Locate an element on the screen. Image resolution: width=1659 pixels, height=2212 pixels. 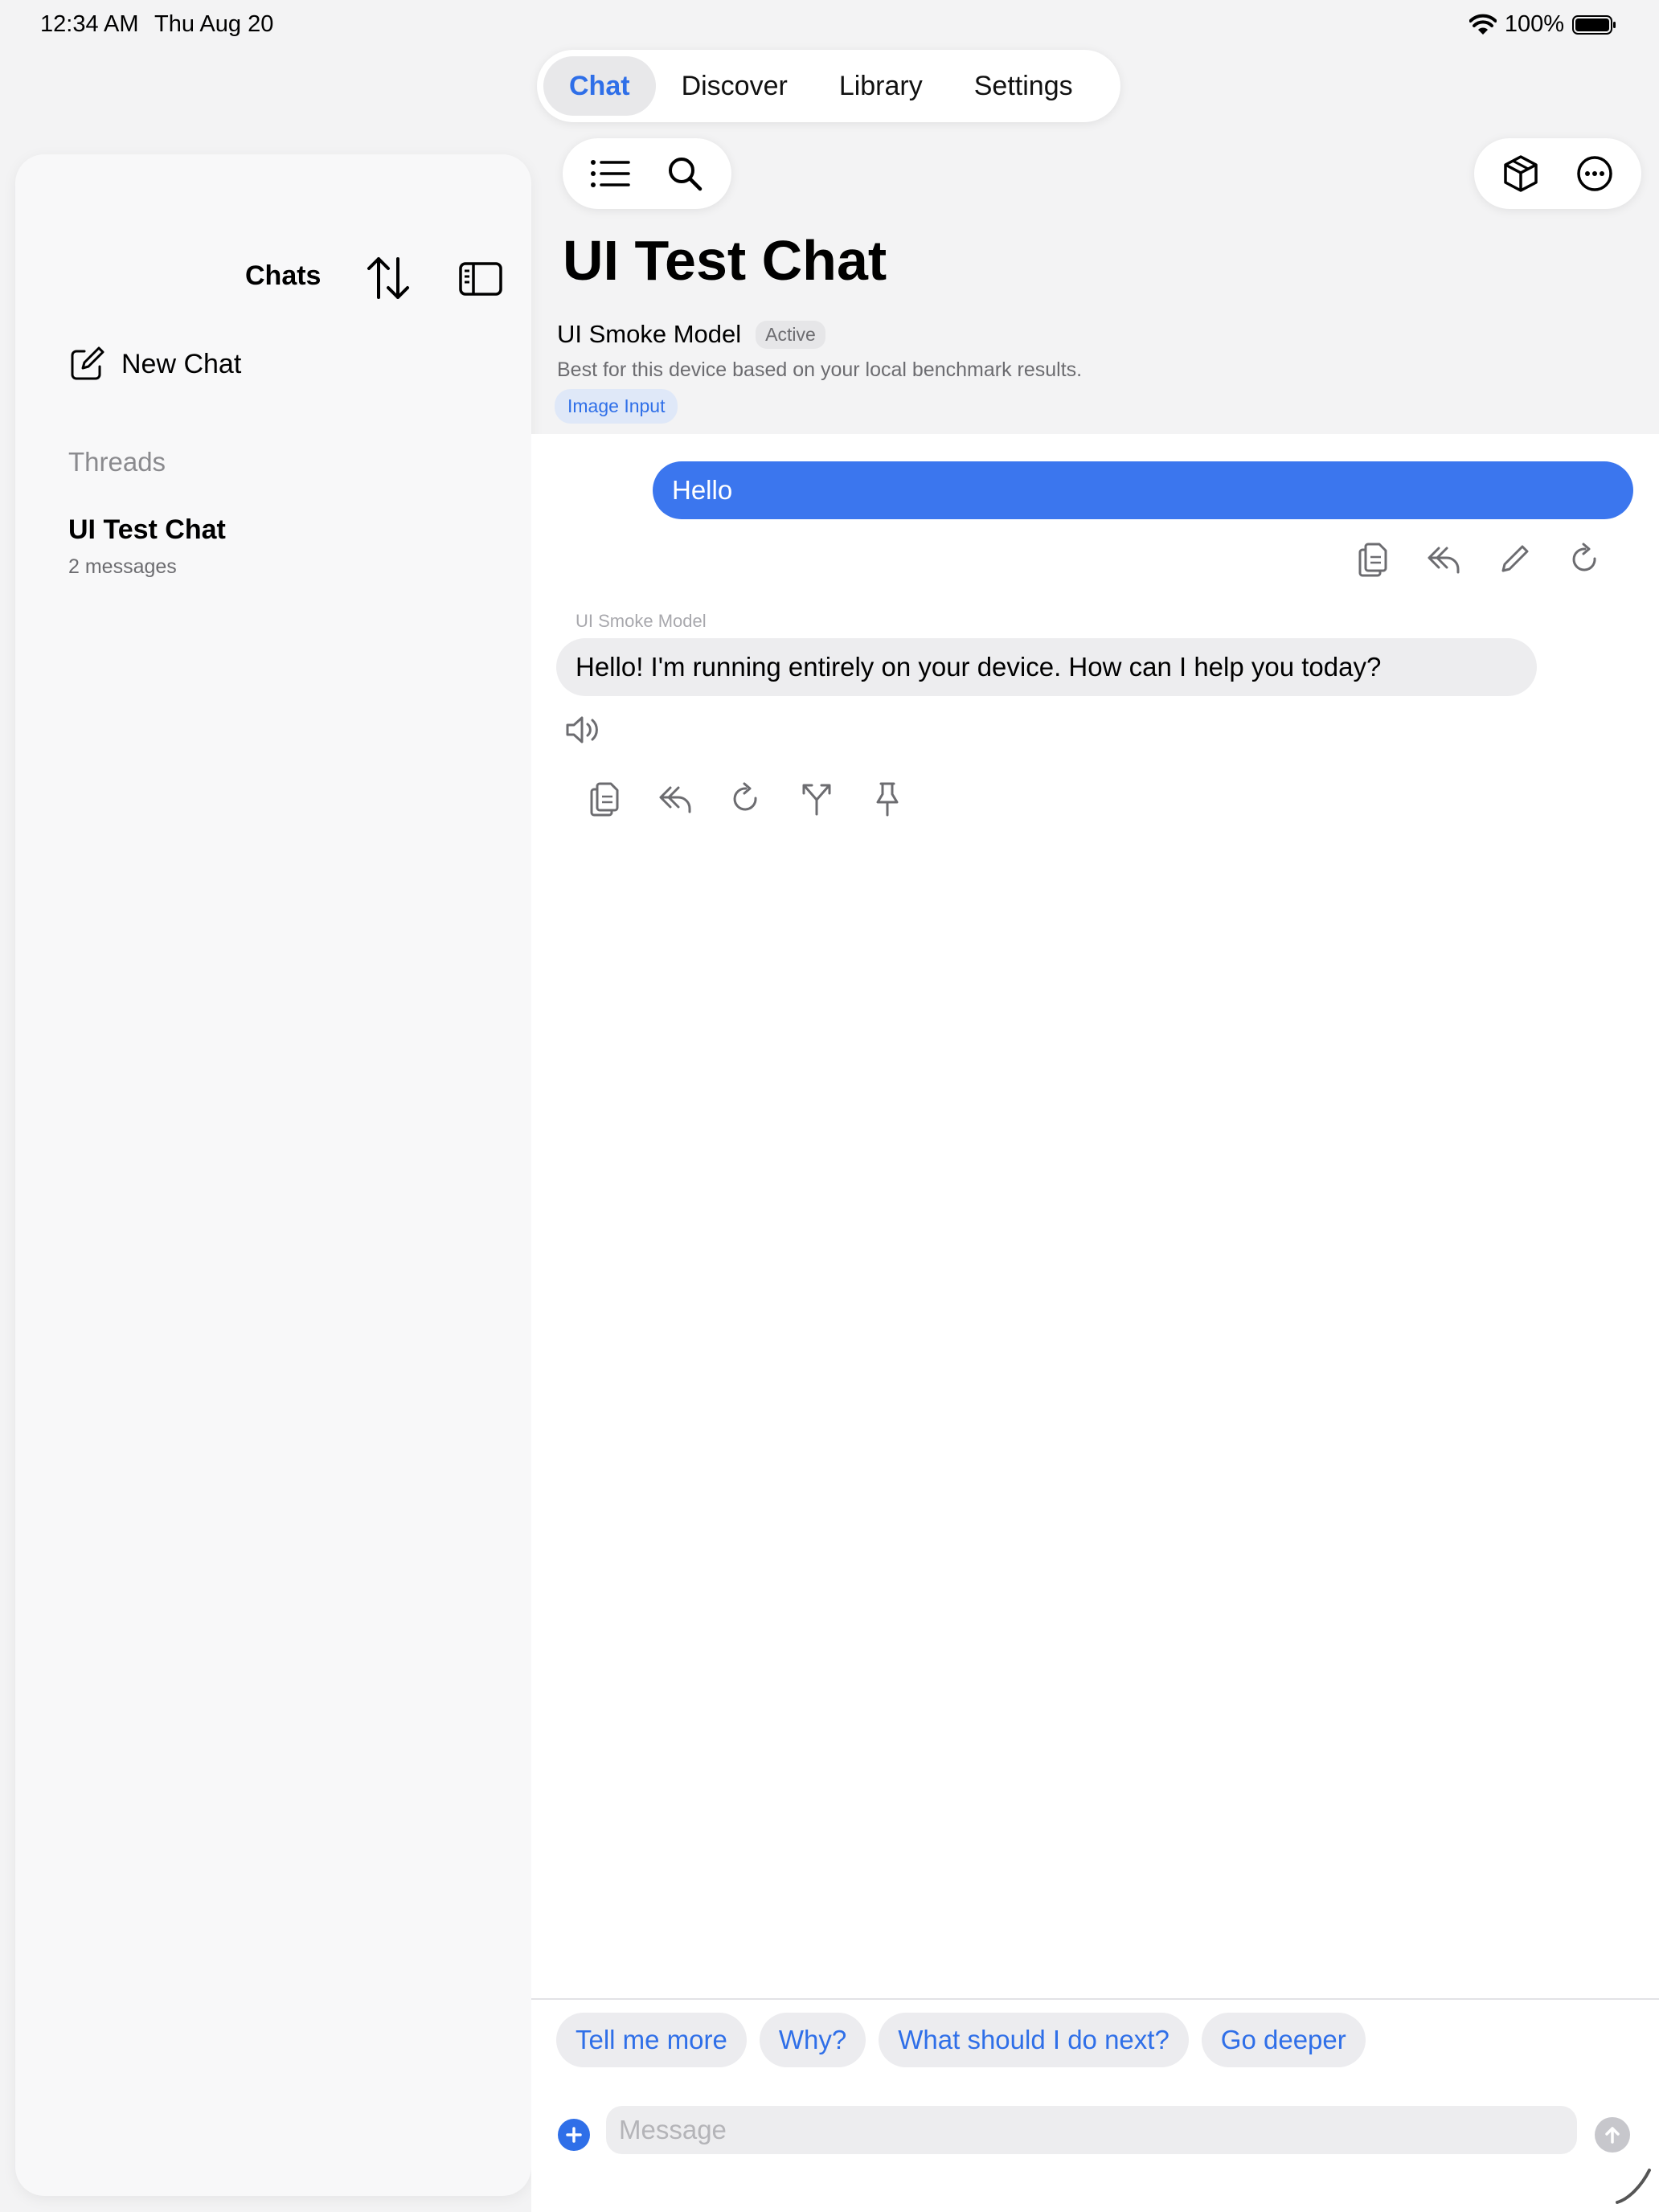
new-chat-button: New Chat is located at coordinates (154, 364).